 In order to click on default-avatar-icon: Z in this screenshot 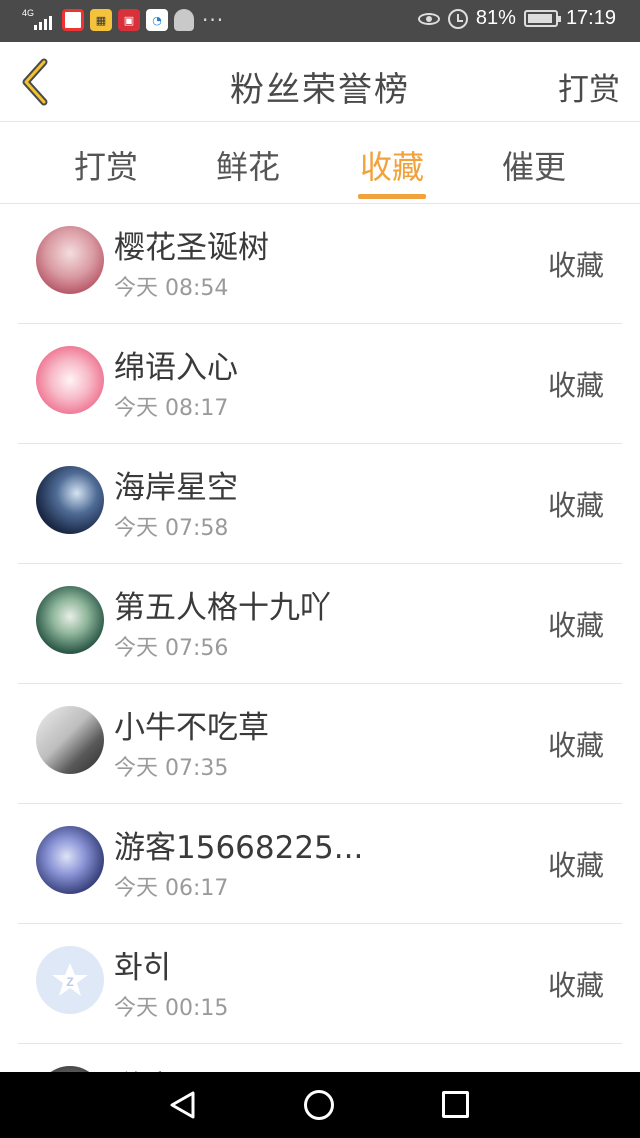, I will do `click(70, 979)`.